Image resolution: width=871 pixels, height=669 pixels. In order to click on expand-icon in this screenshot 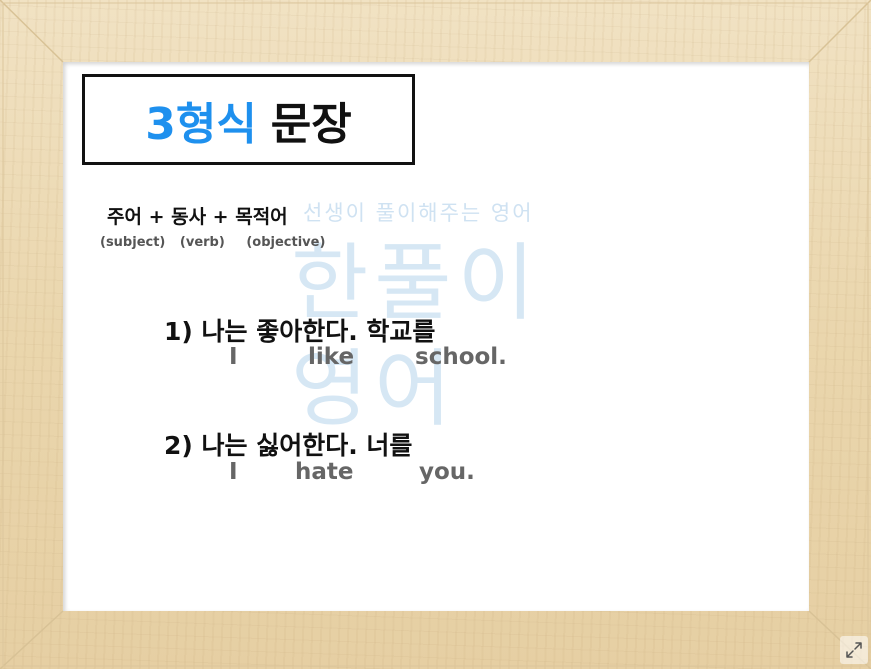, I will do `click(854, 650)`.